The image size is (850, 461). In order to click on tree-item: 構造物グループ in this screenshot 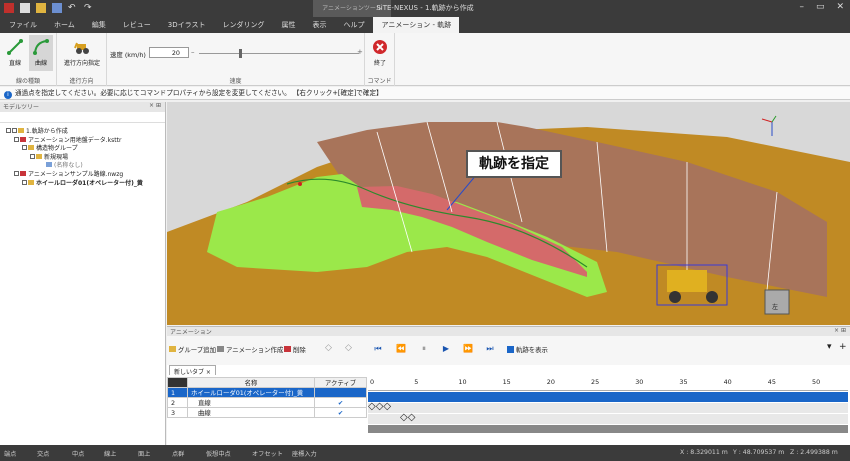, I will do `click(82, 147)`.